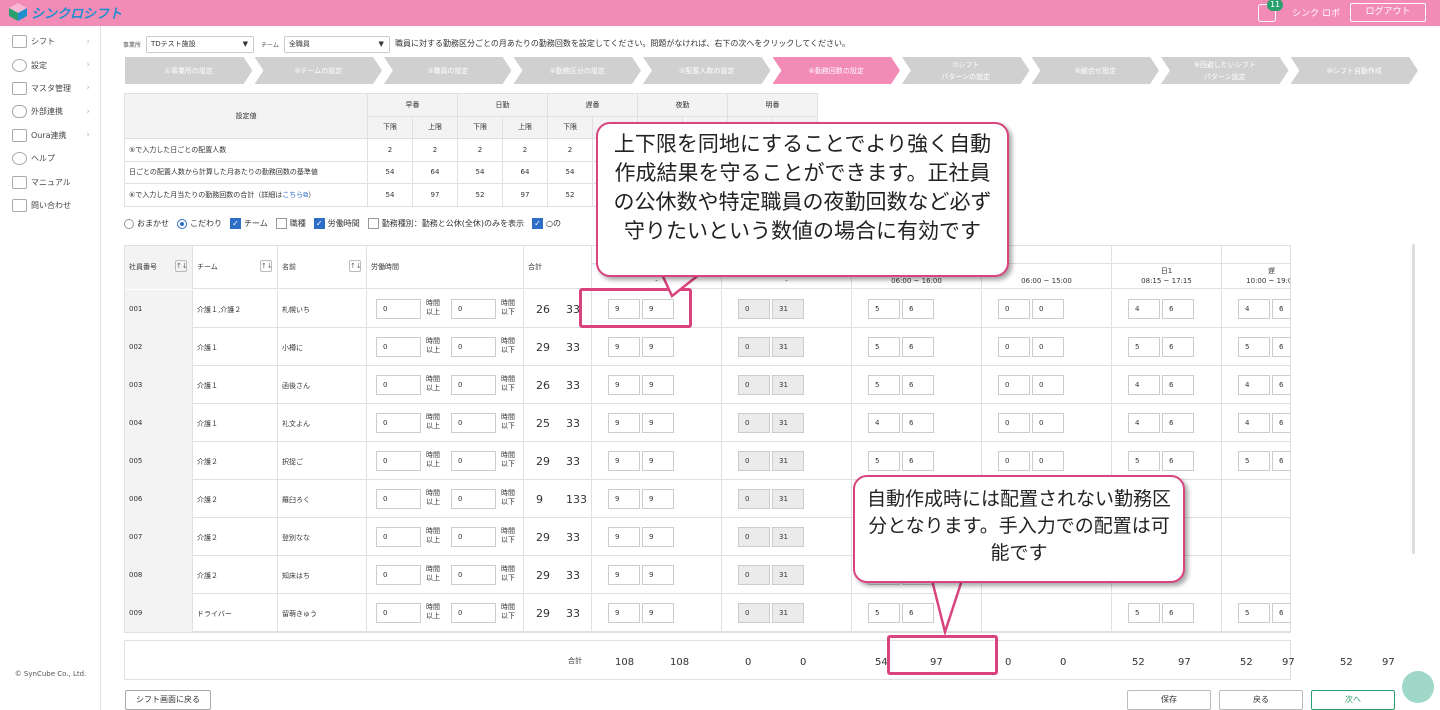 The image size is (1440, 710). Describe the element at coordinates (1354, 70) in the screenshot. I see `step-10: ⑩シフト自動作成` at that location.